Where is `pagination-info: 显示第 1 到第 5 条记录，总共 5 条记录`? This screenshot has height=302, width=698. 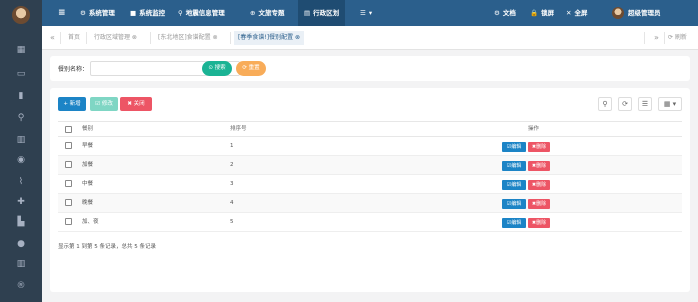
pagination-info: 显示第 1 到第 5 条记录，总共 5 条记录 is located at coordinates (107, 247).